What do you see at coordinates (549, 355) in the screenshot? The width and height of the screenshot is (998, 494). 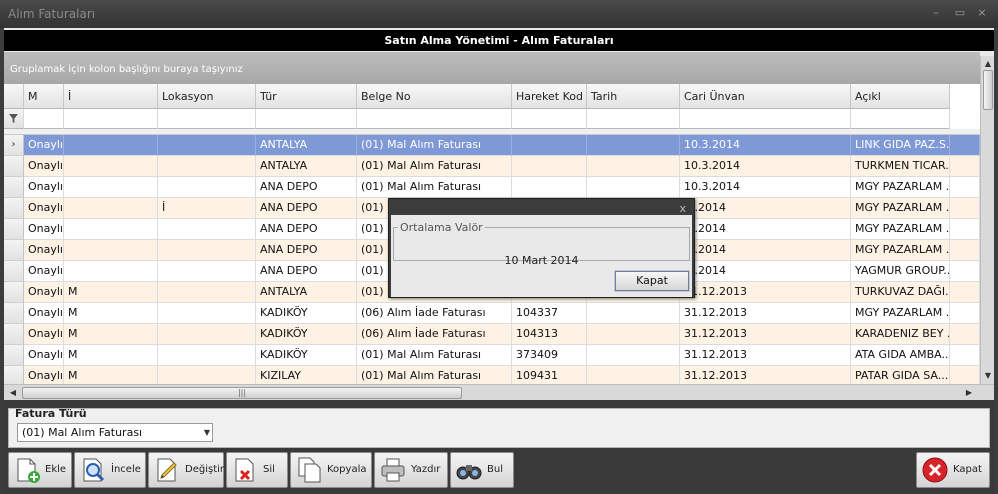 I see `cell-hareket-kod: 373409` at bounding box center [549, 355].